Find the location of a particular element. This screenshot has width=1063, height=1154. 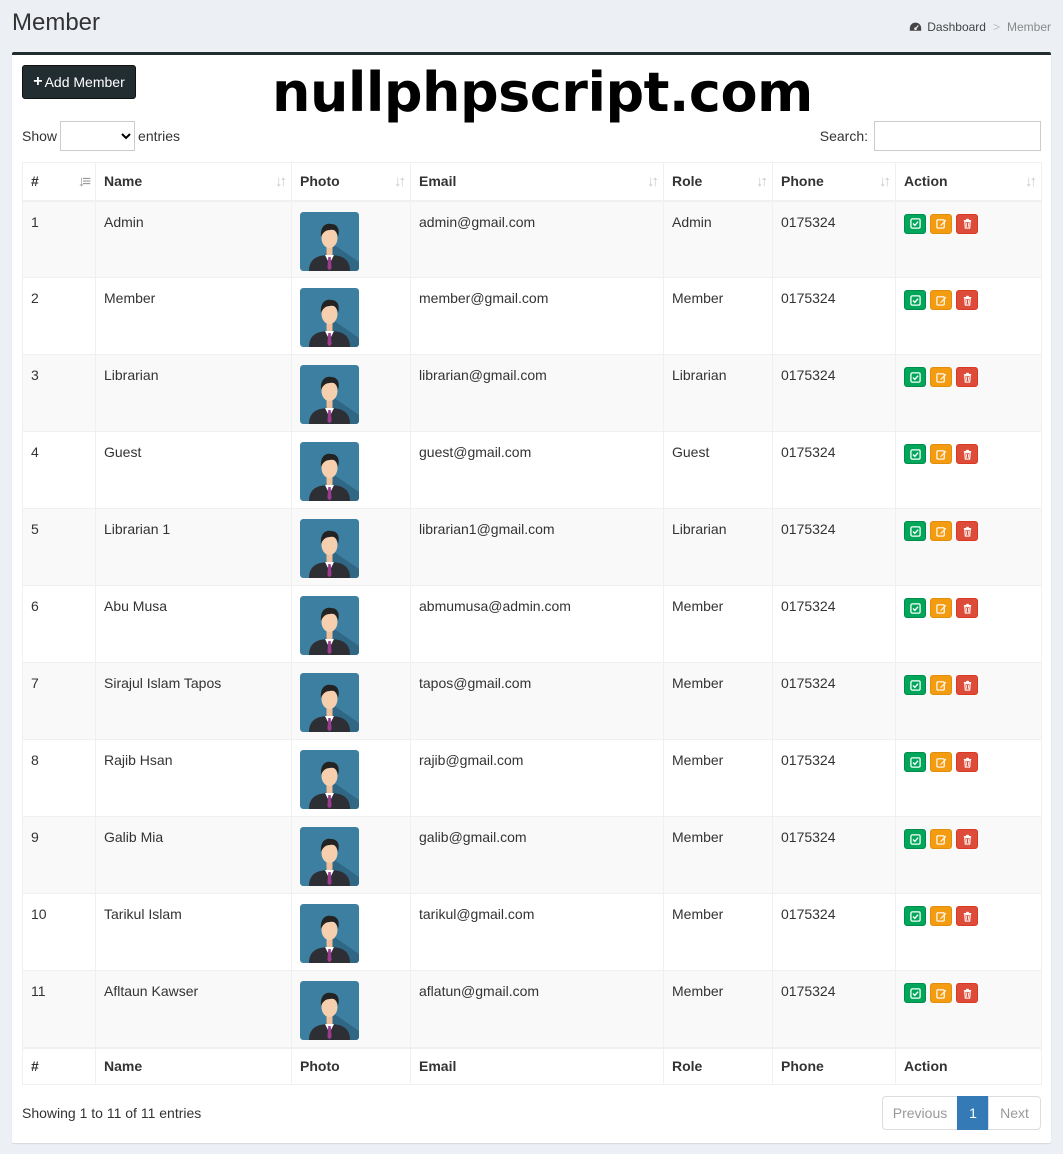

entries-label: entries is located at coordinates (159, 136).